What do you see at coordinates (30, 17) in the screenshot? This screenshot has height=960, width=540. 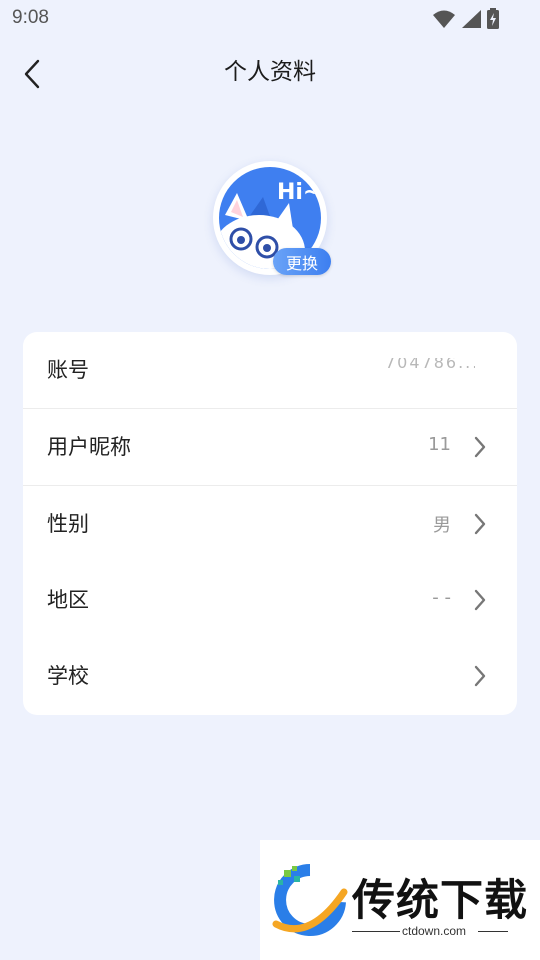 I see `status-time: 9:08` at bounding box center [30, 17].